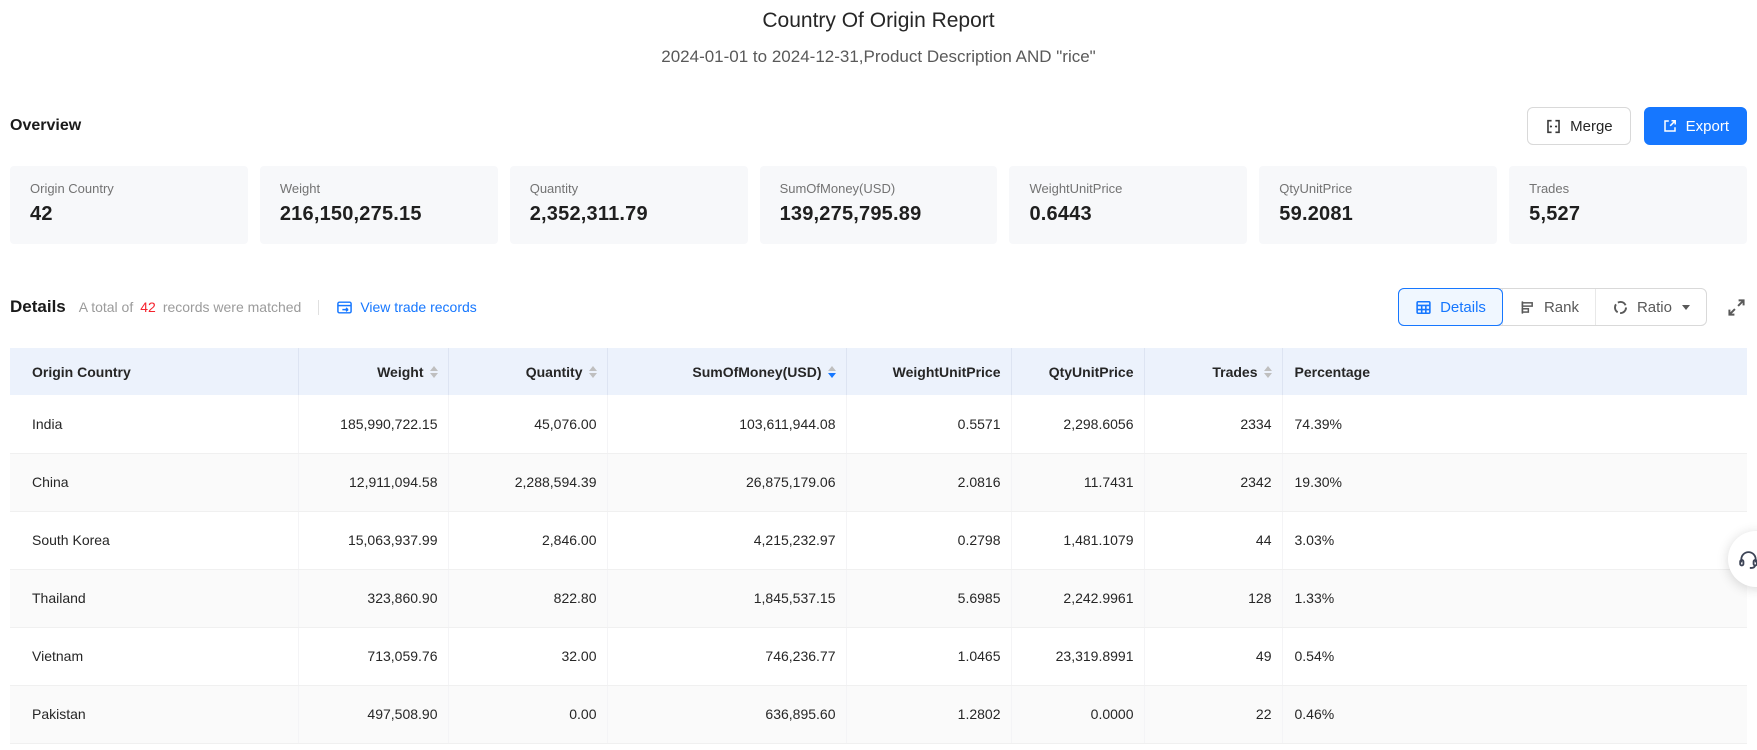 The width and height of the screenshot is (1757, 750). What do you see at coordinates (1527, 307) in the screenshot?
I see `rank-bars-icon` at bounding box center [1527, 307].